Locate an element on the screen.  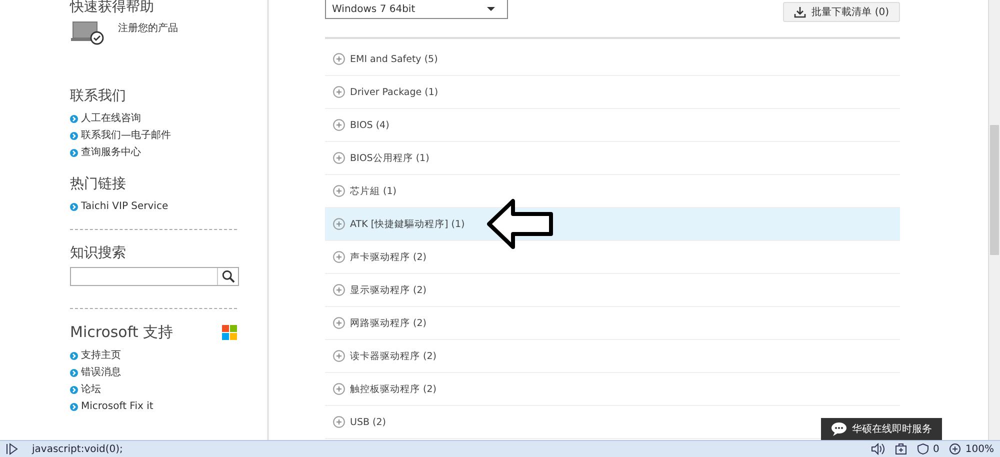
blocked-count: 0 is located at coordinates (936, 449).